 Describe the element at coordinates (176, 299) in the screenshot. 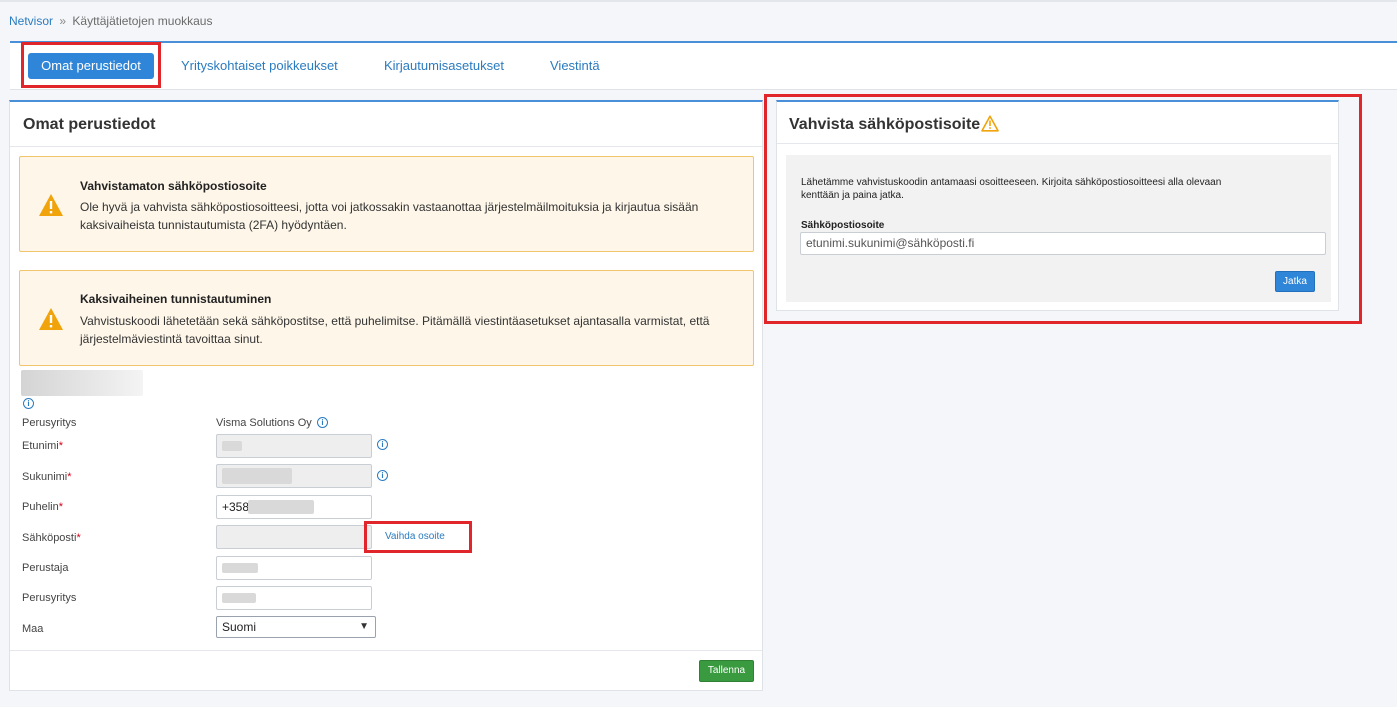

I see `alert-title: Kaksivaiheinen tunnistautuminen` at that location.